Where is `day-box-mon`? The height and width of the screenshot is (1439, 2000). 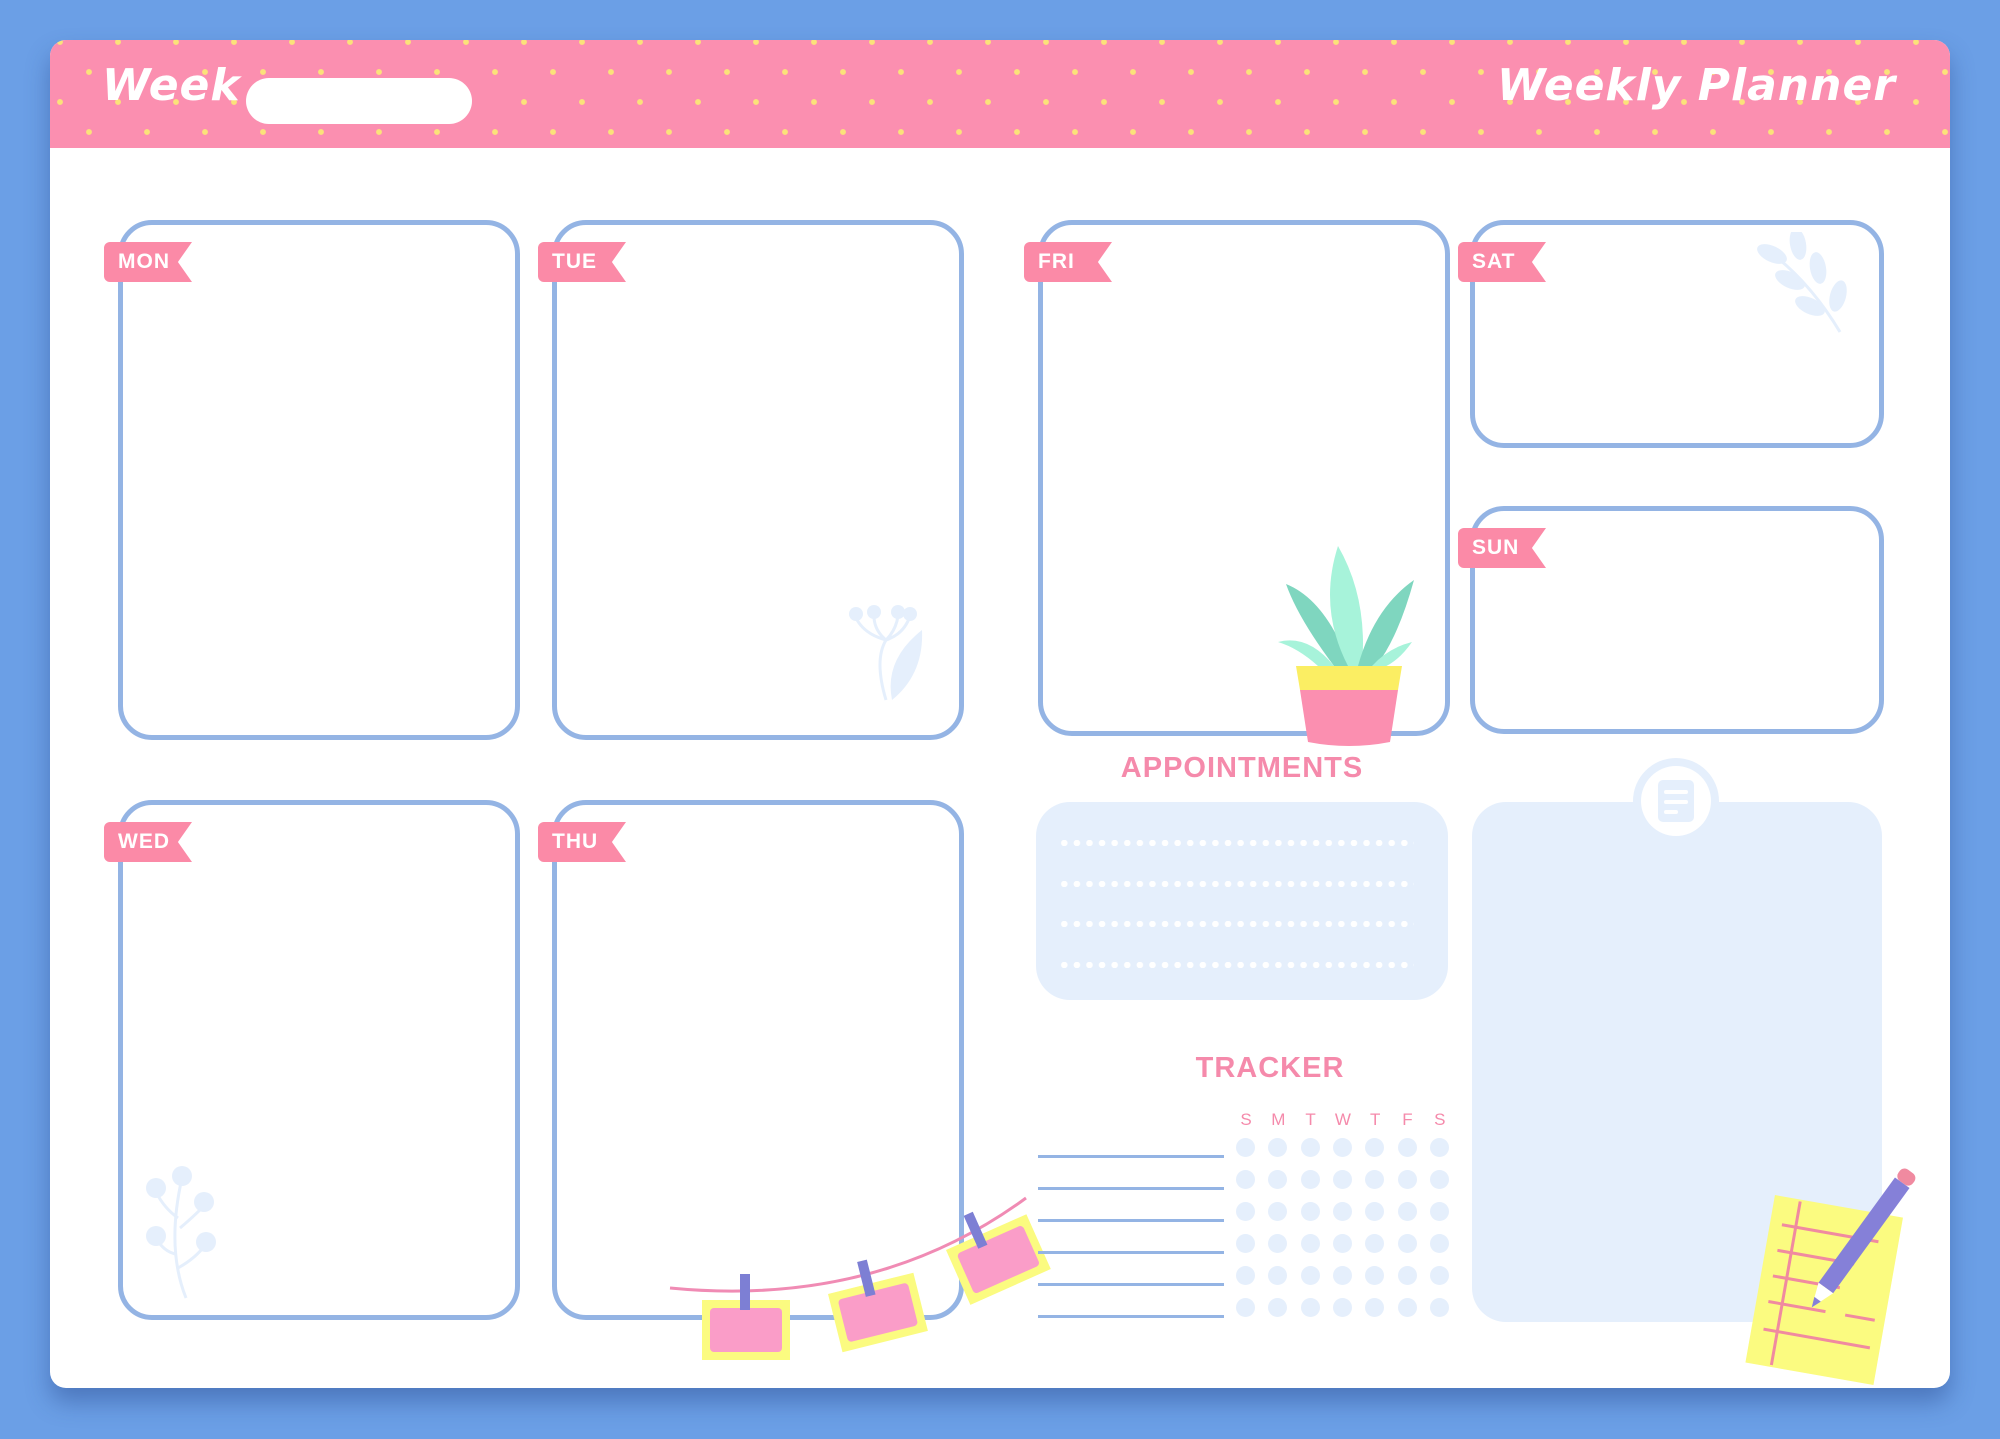
day-box-mon is located at coordinates (319, 480).